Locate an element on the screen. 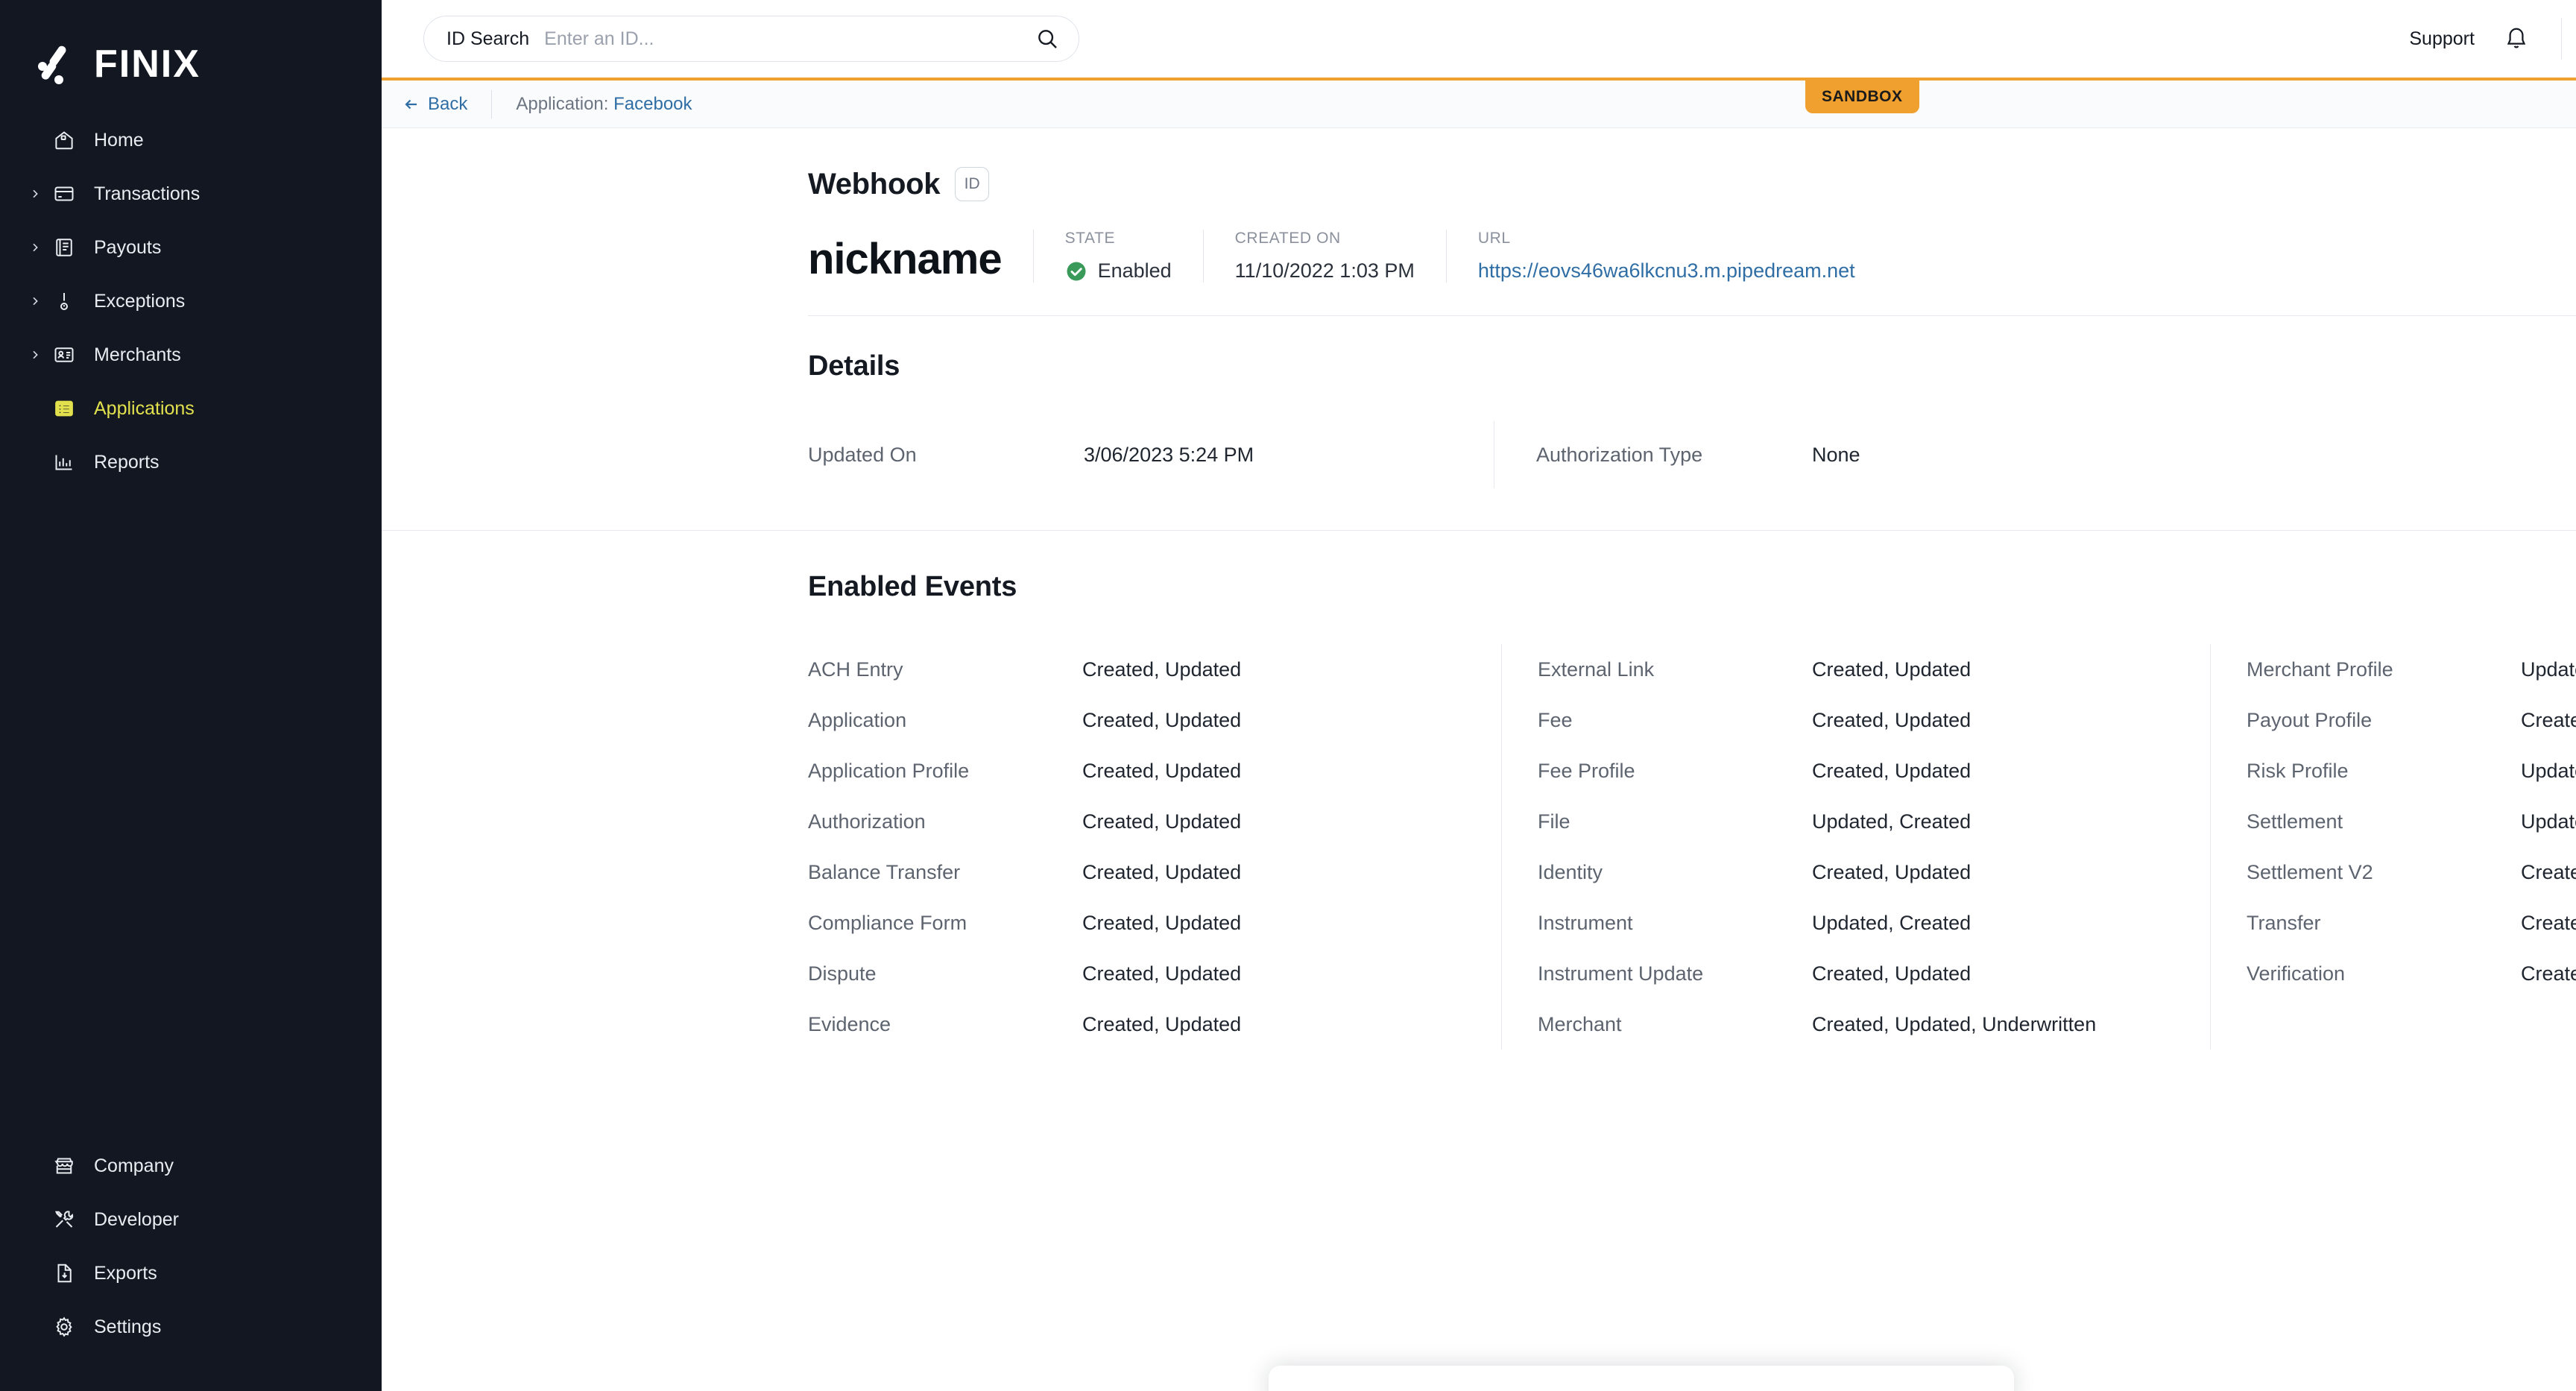  event-name: Transfer is located at coordinates (2284, 922).